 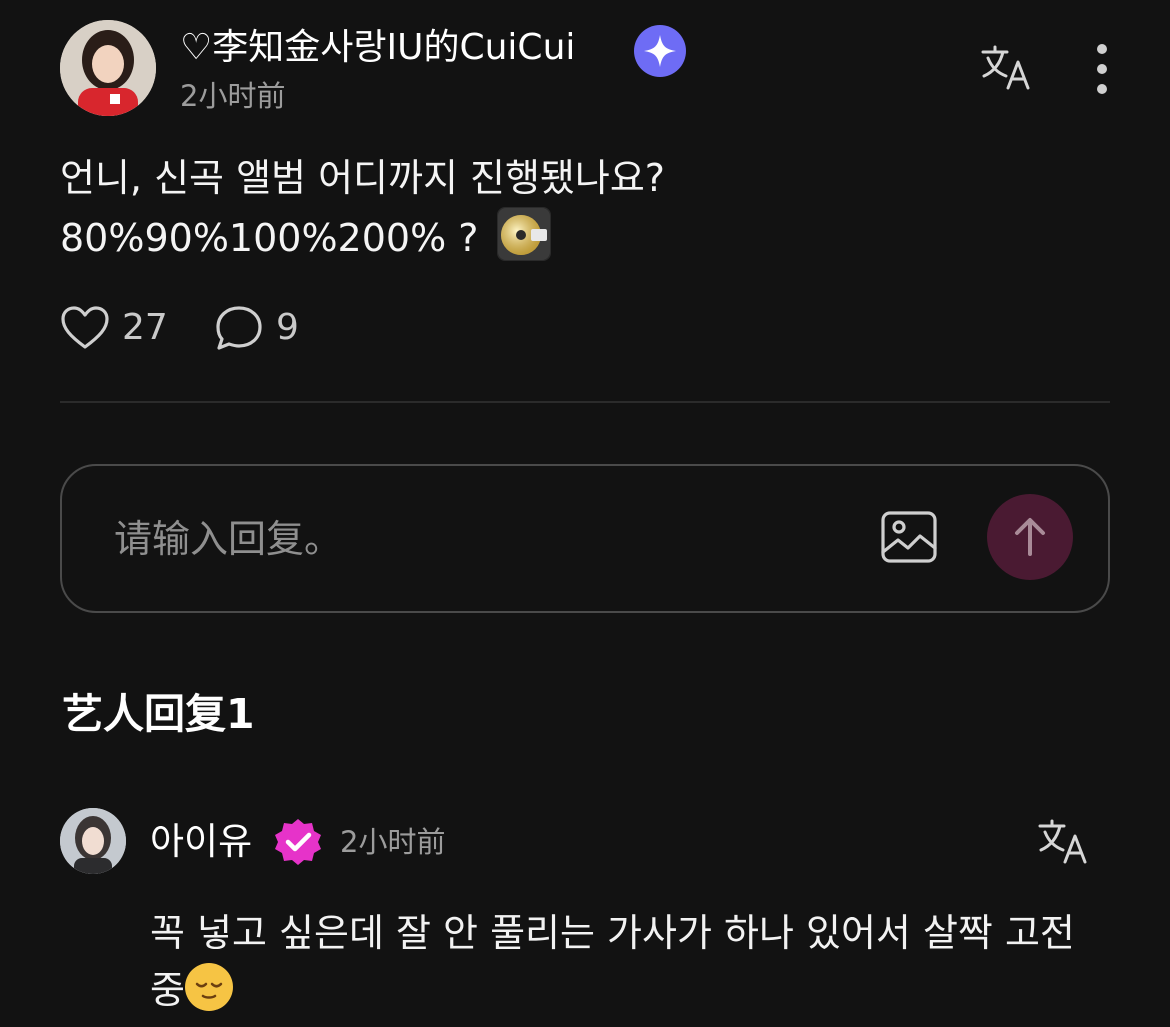 I want to click on comment-bubble-icon, so click(x=239, y=328).